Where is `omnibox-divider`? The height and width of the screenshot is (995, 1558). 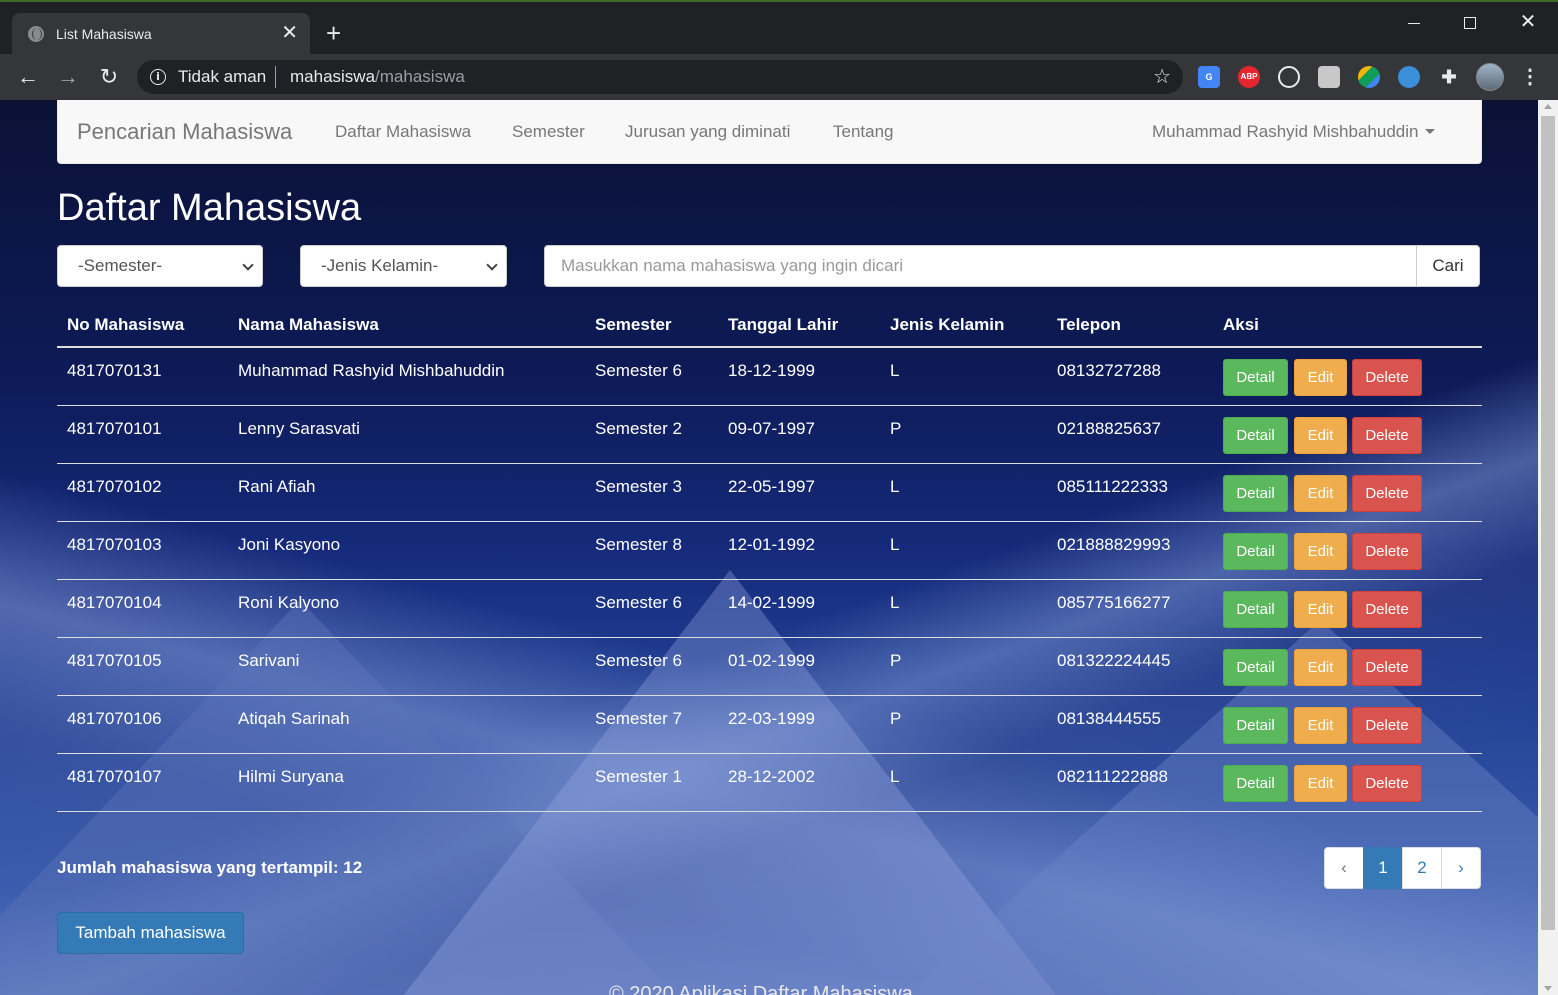 omnibox-divider is located at coordinates (275, 77).